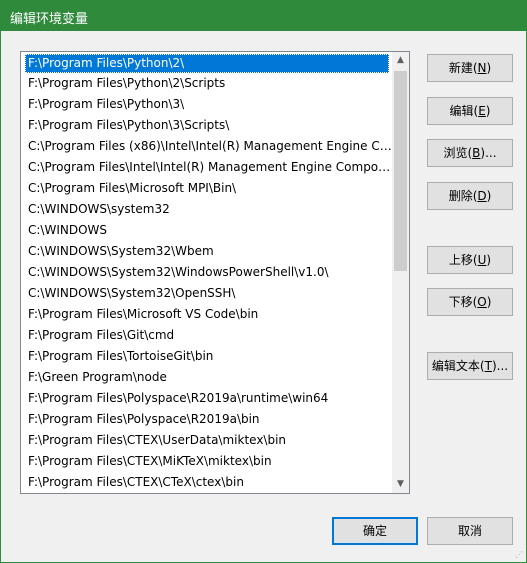 This screenshot has width=527, height=563. What do you see at coordinates (400, 171) in the screenshot?
I see `scroll-thumb` at bounding box center [400, 171].